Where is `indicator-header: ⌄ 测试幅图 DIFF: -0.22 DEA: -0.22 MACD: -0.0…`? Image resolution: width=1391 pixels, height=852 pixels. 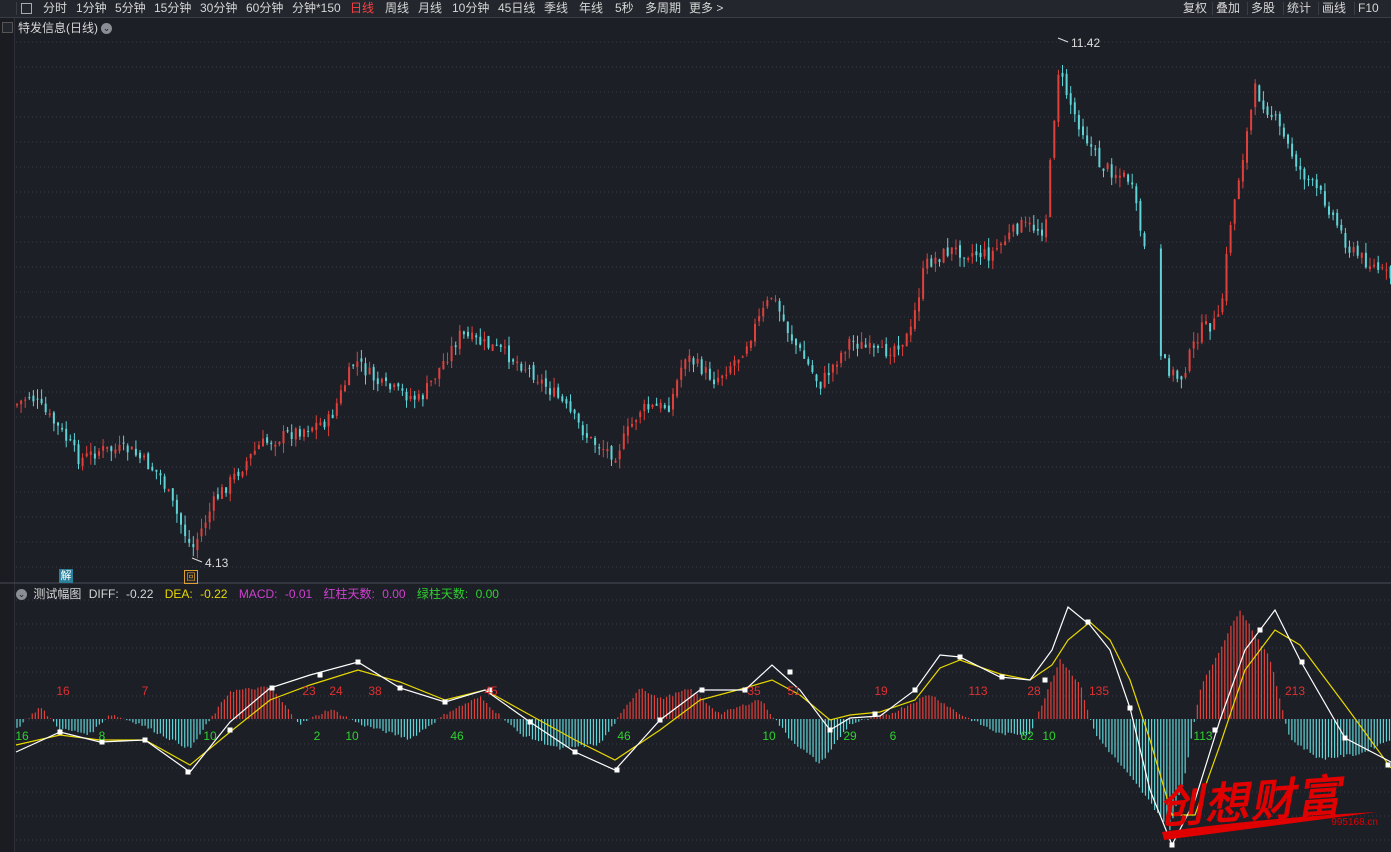
indicator-header: ⌄ 测试幅图 DIFF: -0.22 DEA: -0.22 MACD: -0.0… is located at coordinates (261, 593).